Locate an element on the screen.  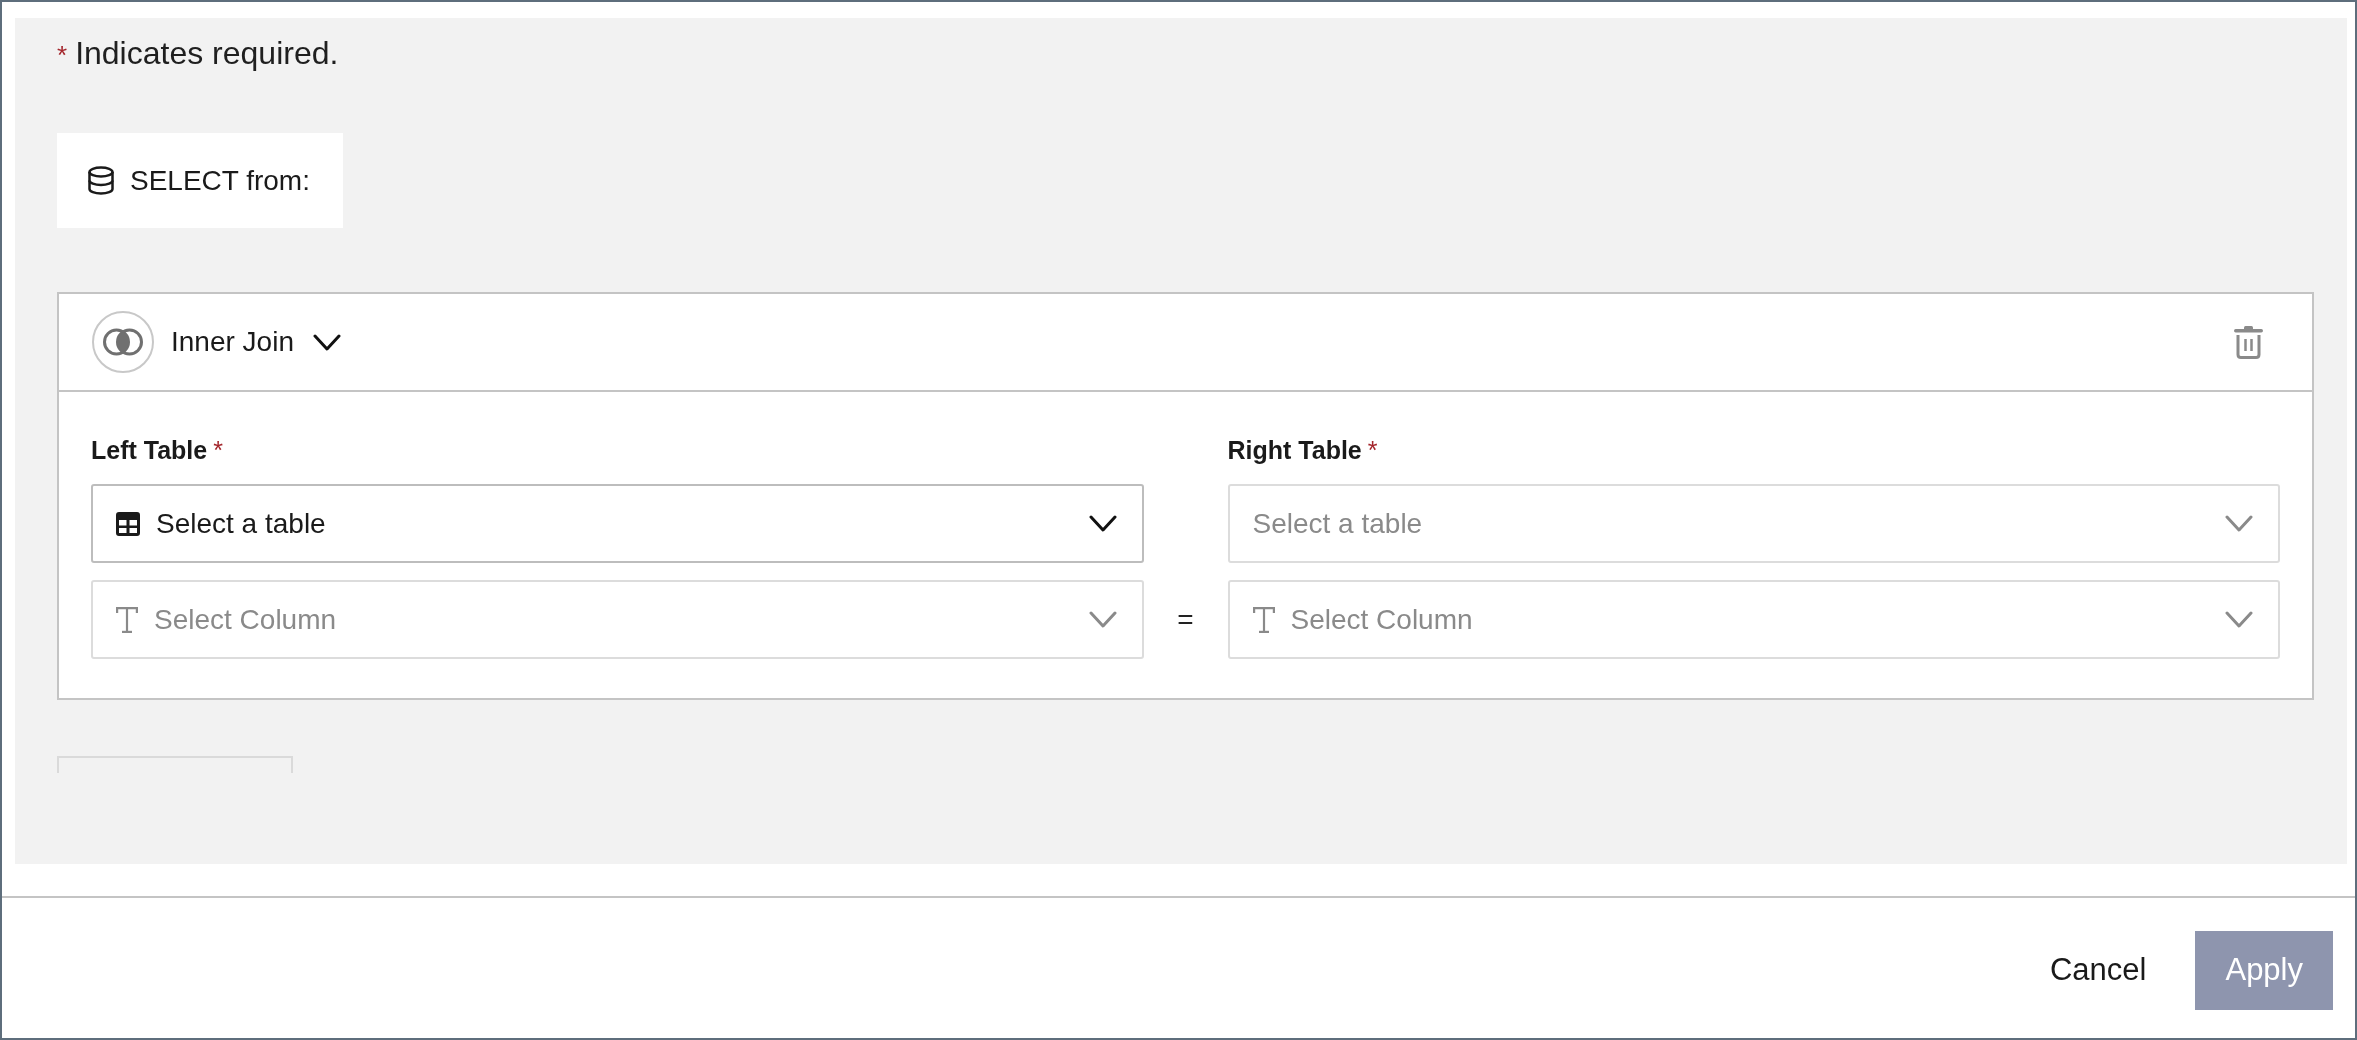
table-select: Select a table is located at coordinates (617, 523).